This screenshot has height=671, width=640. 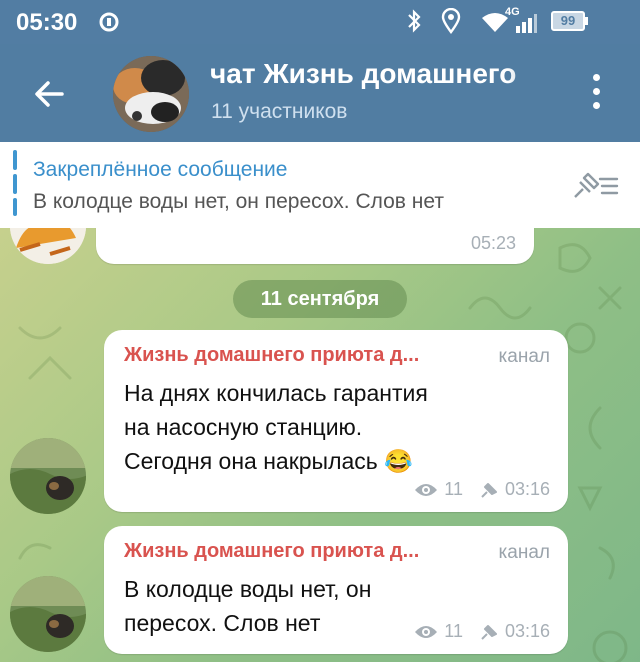 I want to click on date-separator: 11 сентября, so click(x=320, y=299).